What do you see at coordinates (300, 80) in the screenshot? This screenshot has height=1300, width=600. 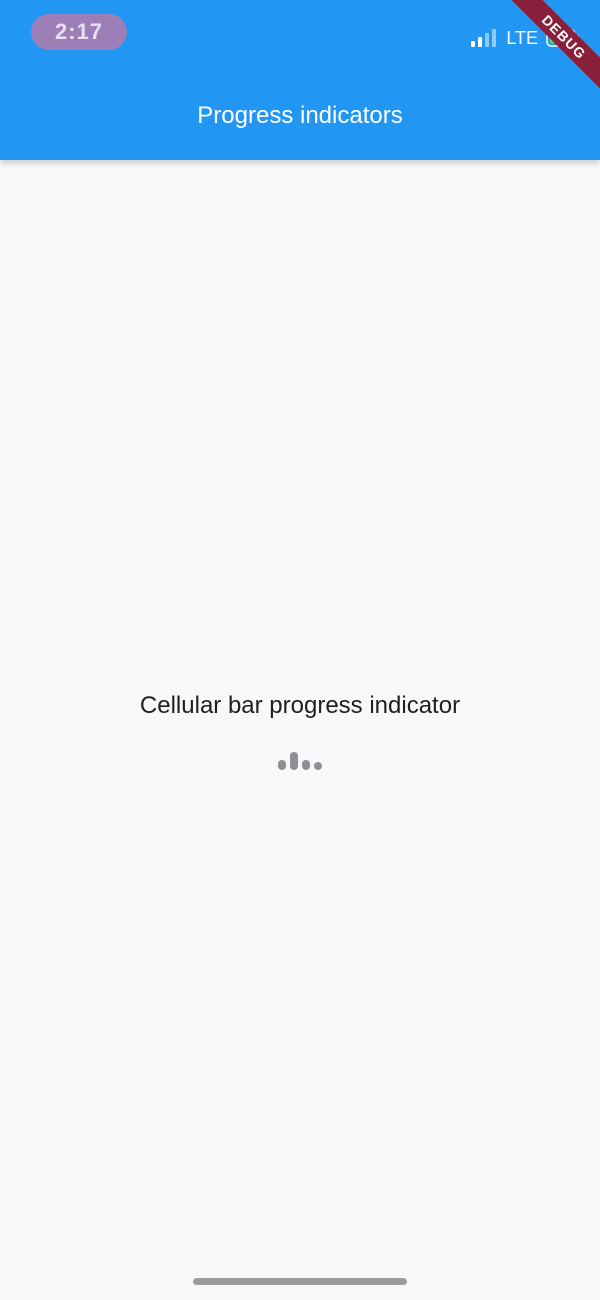 I see `app-bar: 2:17 LTE Progress indicators` at bounding box center [300, 80].